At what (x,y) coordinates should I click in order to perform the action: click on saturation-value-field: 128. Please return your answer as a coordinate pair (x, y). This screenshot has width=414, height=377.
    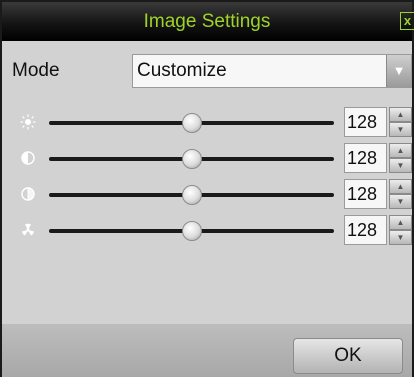
    Looking at the image, I should click on (365, 194).